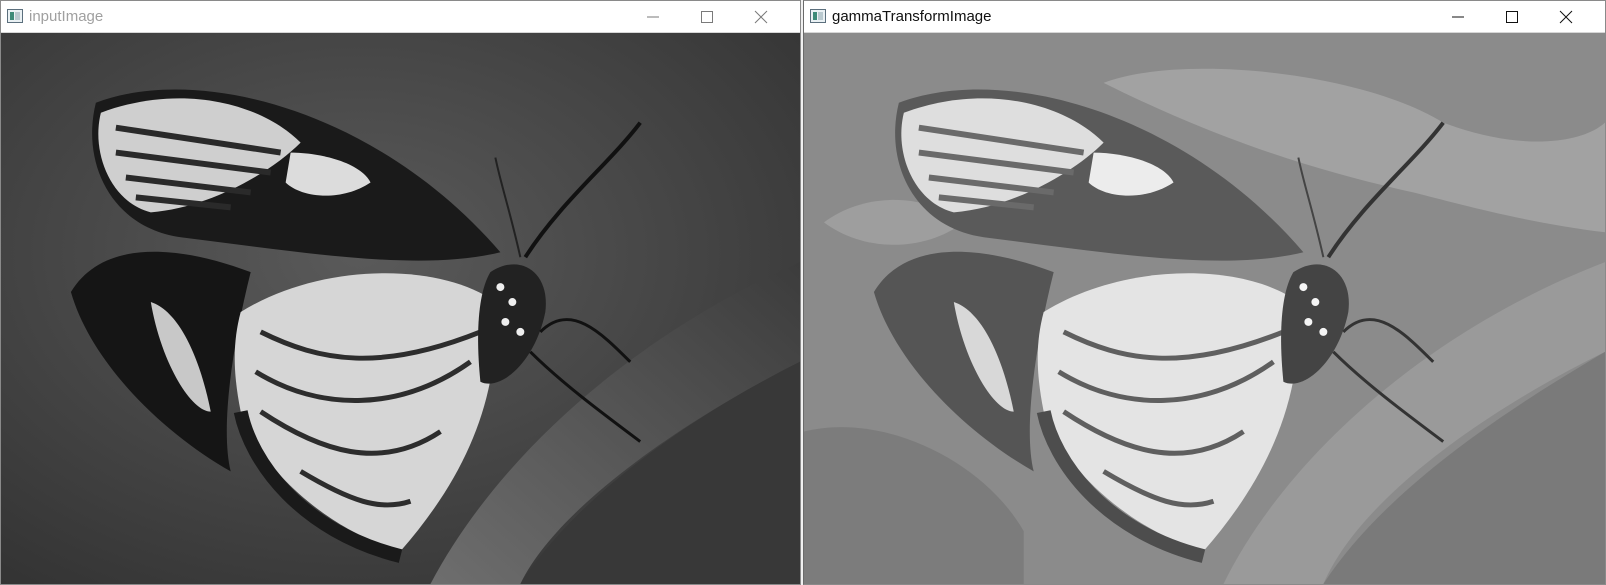 The height and width of the screenshot is (585, 1606). I want to click on window-title: inputImage, so click(66, 16).